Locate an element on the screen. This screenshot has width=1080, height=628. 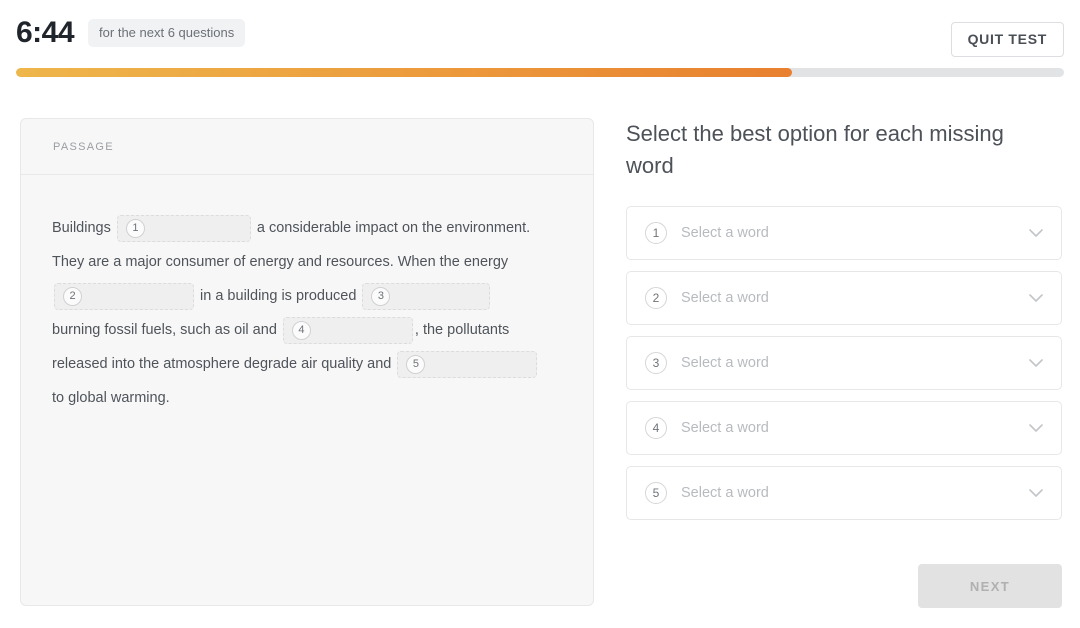
passage-blank-4: 4 is located at coordinates (347, 330).